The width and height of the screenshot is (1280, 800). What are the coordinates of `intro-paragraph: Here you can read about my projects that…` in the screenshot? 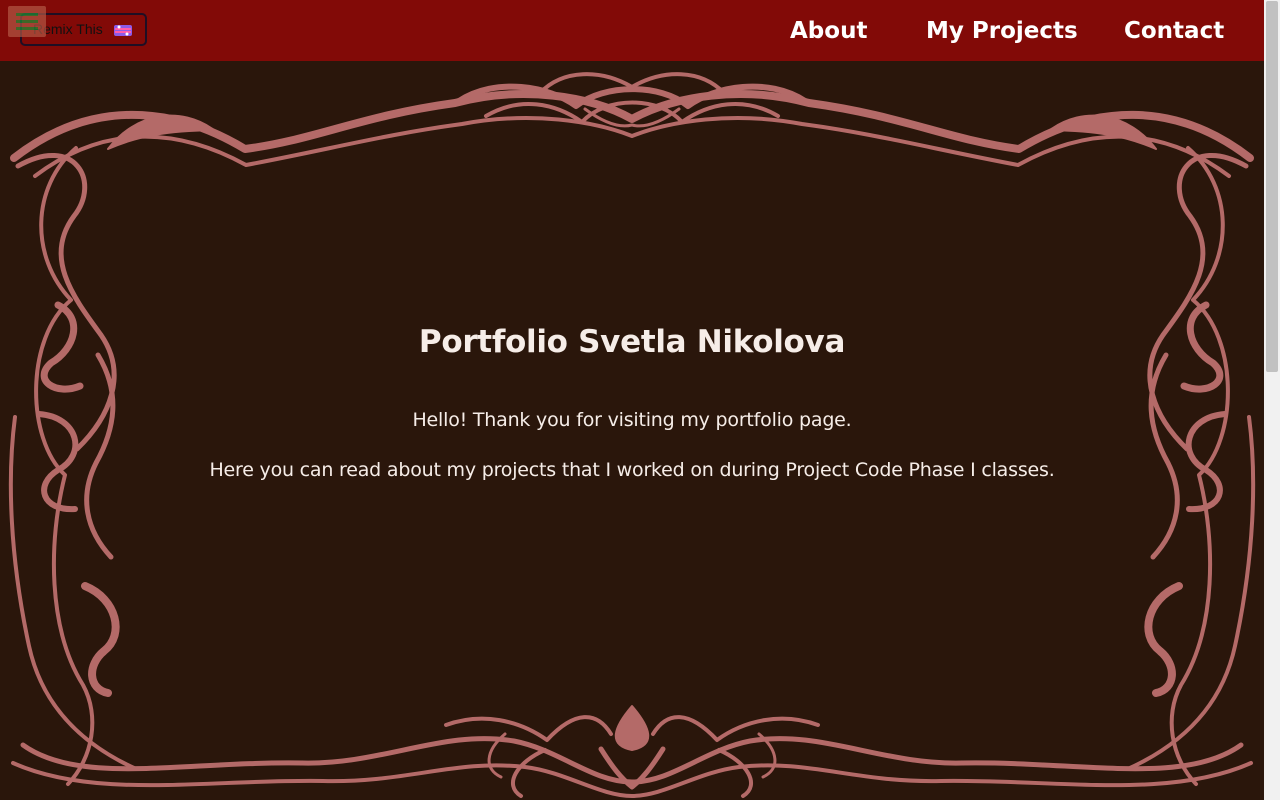 It's located at (632, 470).